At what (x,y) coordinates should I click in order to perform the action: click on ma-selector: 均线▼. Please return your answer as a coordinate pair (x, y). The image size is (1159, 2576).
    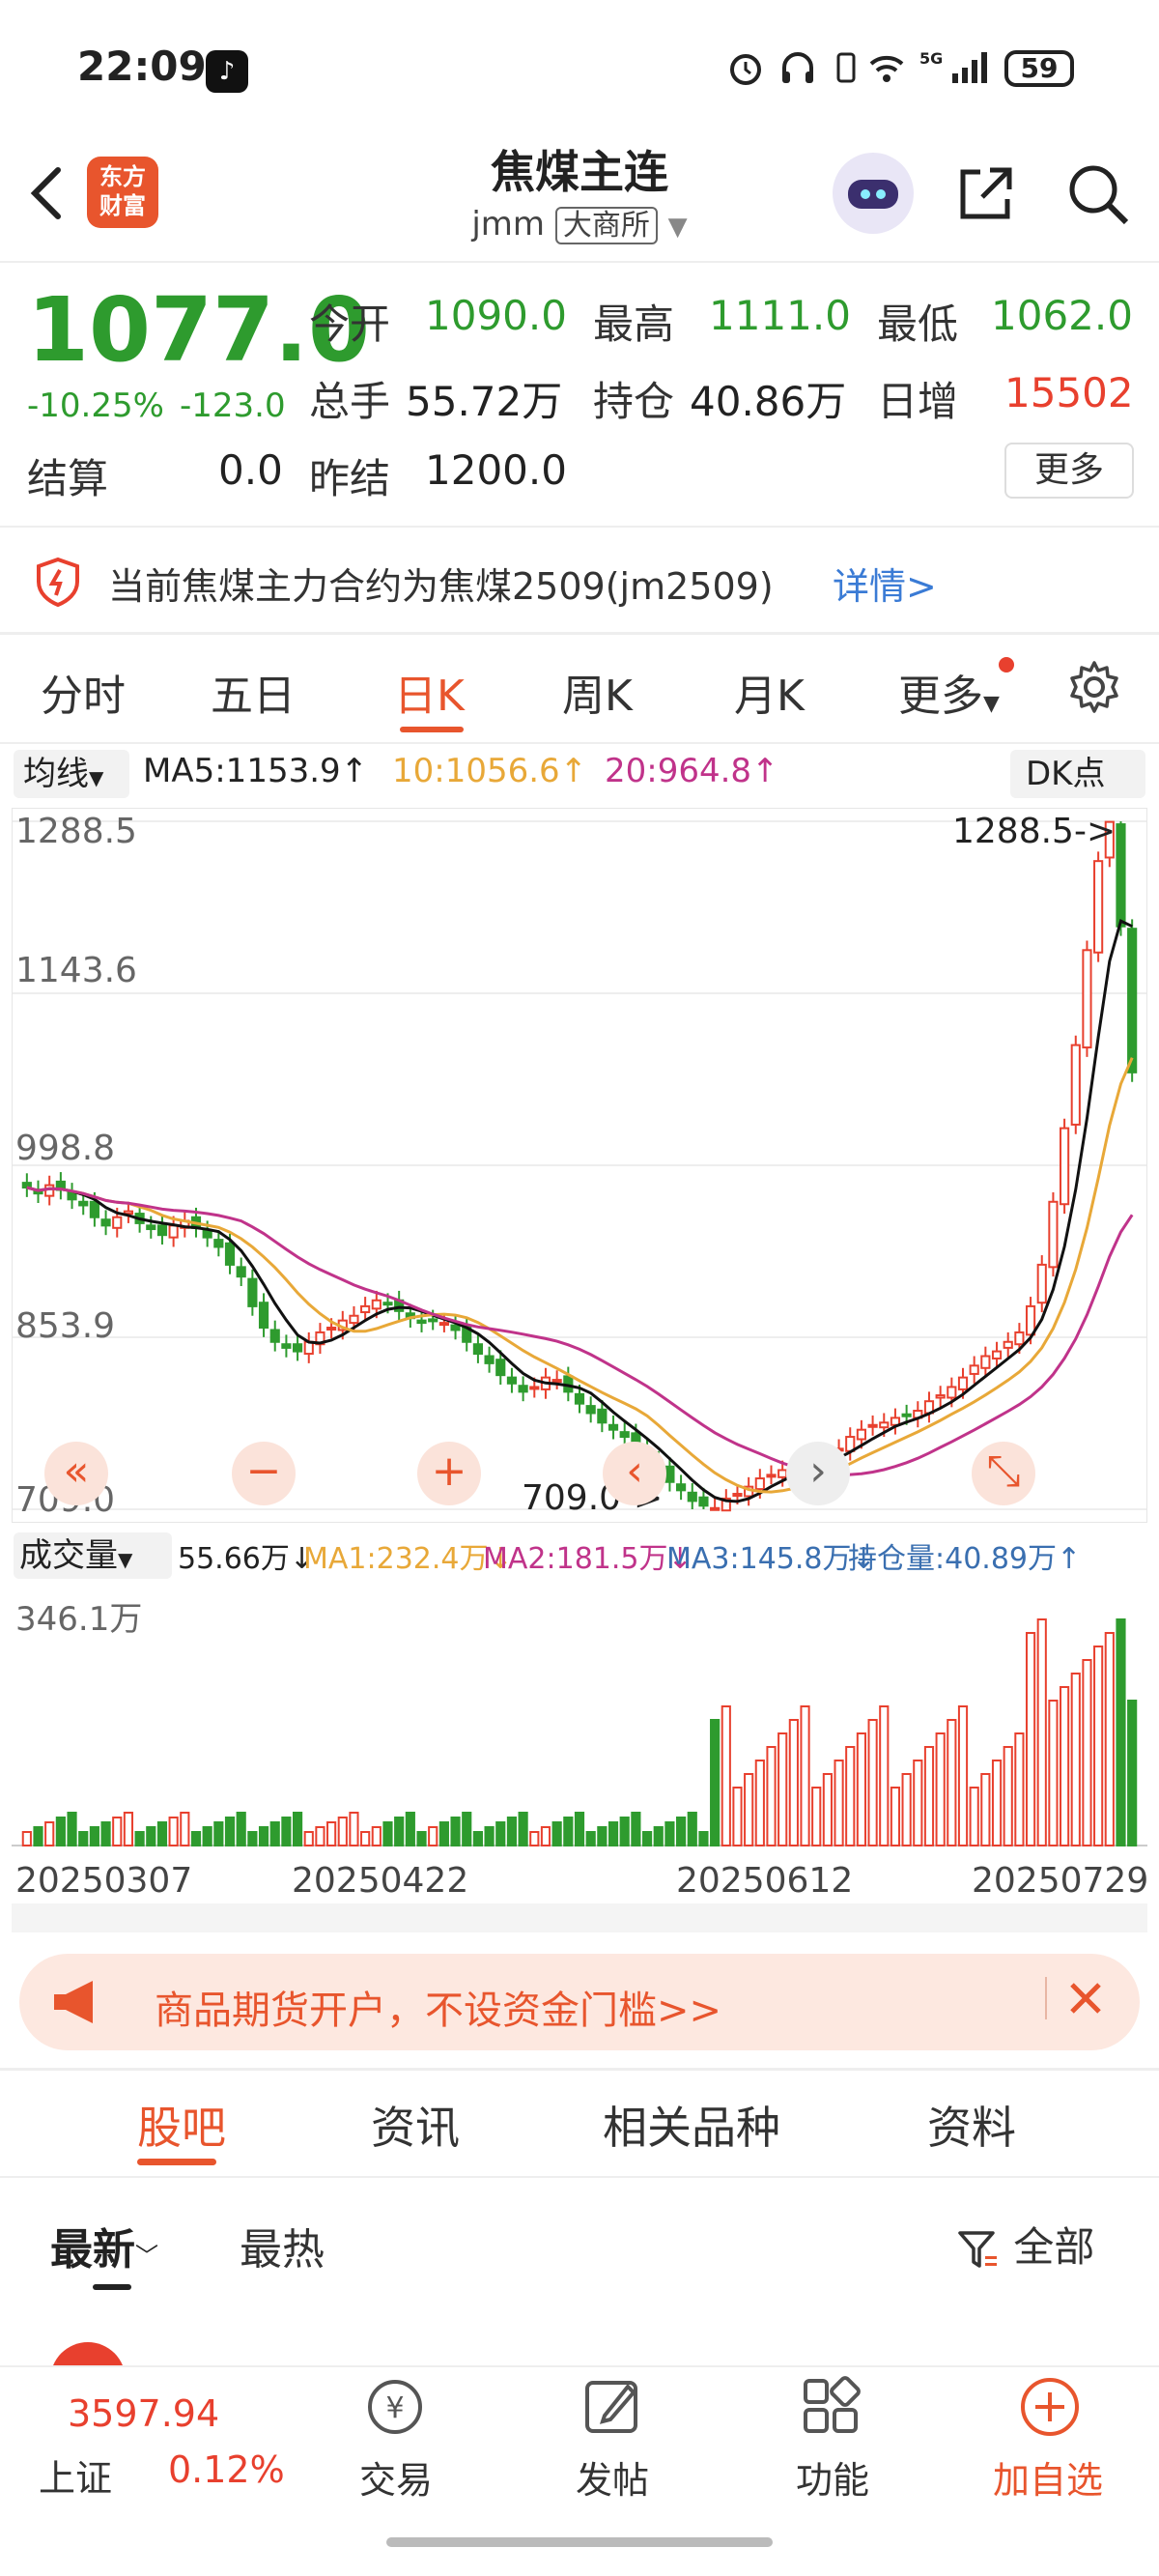
    Looking at the image, I should click on (72, 774).